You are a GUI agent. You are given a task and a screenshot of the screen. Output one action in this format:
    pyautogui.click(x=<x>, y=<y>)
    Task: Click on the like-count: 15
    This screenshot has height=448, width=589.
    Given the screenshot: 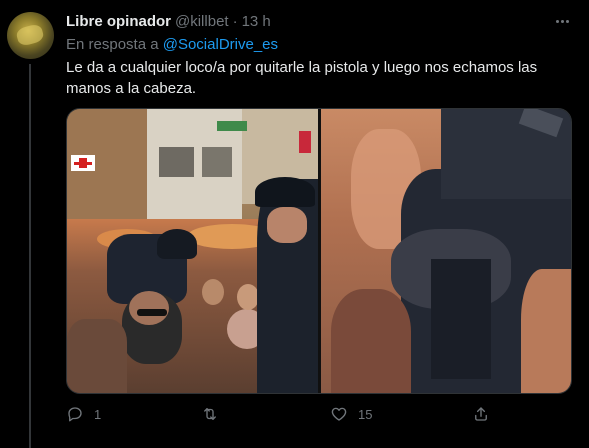 What is the action you would take?
    pyautogui.click(x=365, y=414)
    